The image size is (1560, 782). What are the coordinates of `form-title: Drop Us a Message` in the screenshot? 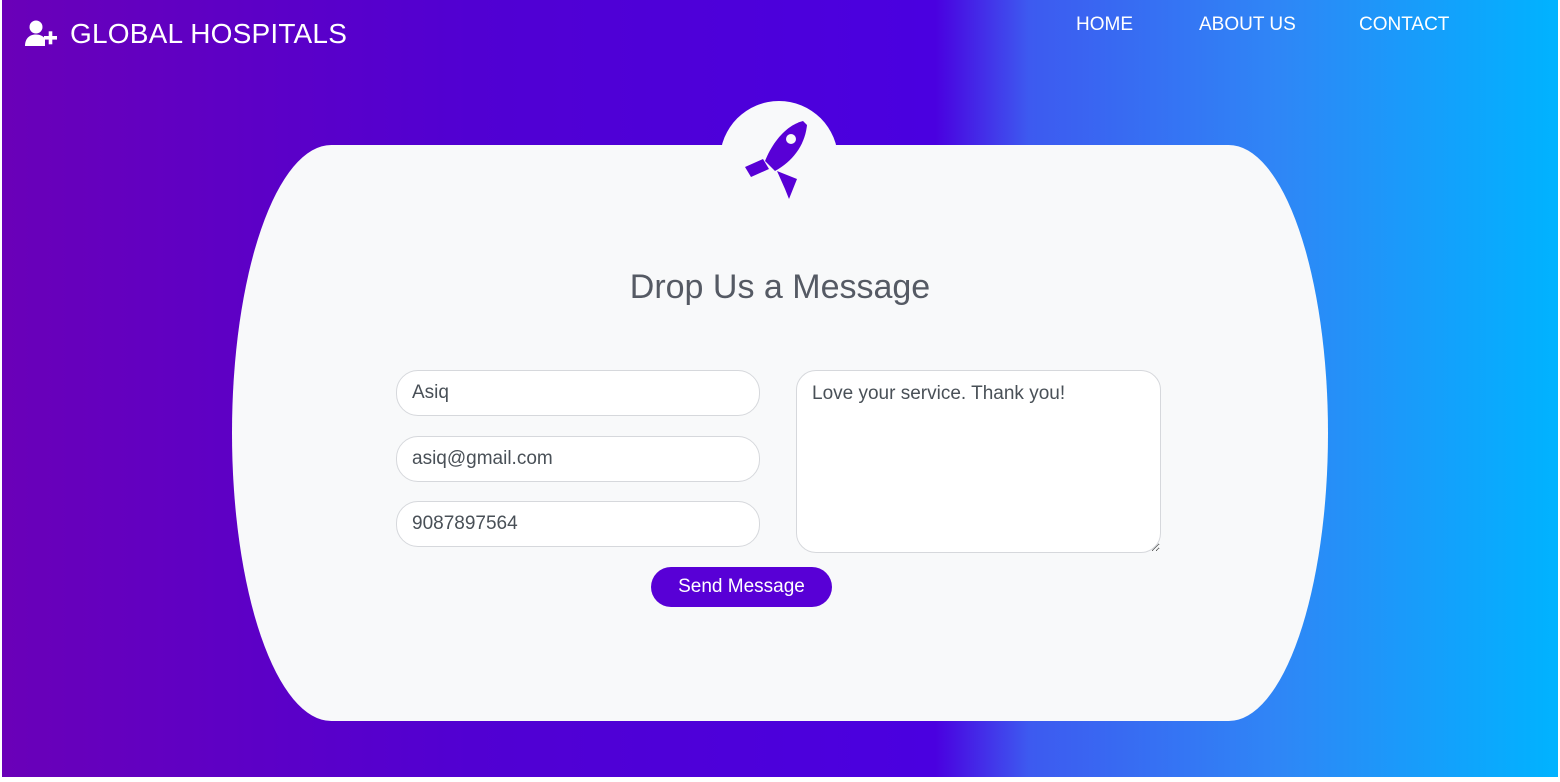 It's located at (780, 287).